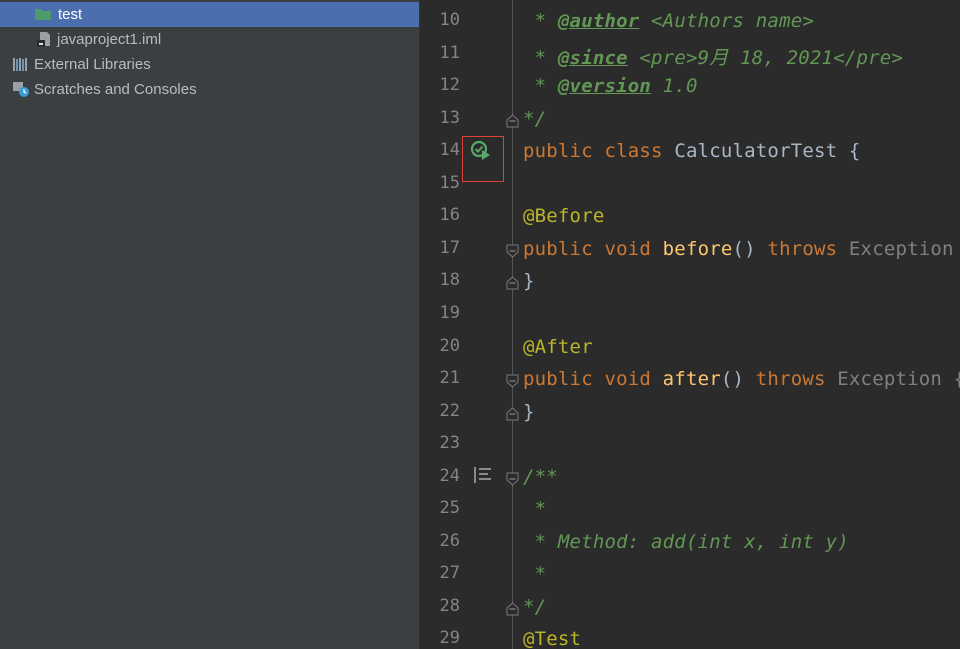  Describe the element at coordinates (690, 607) in the screenshot. I see `code-line: 28 */` at that location.